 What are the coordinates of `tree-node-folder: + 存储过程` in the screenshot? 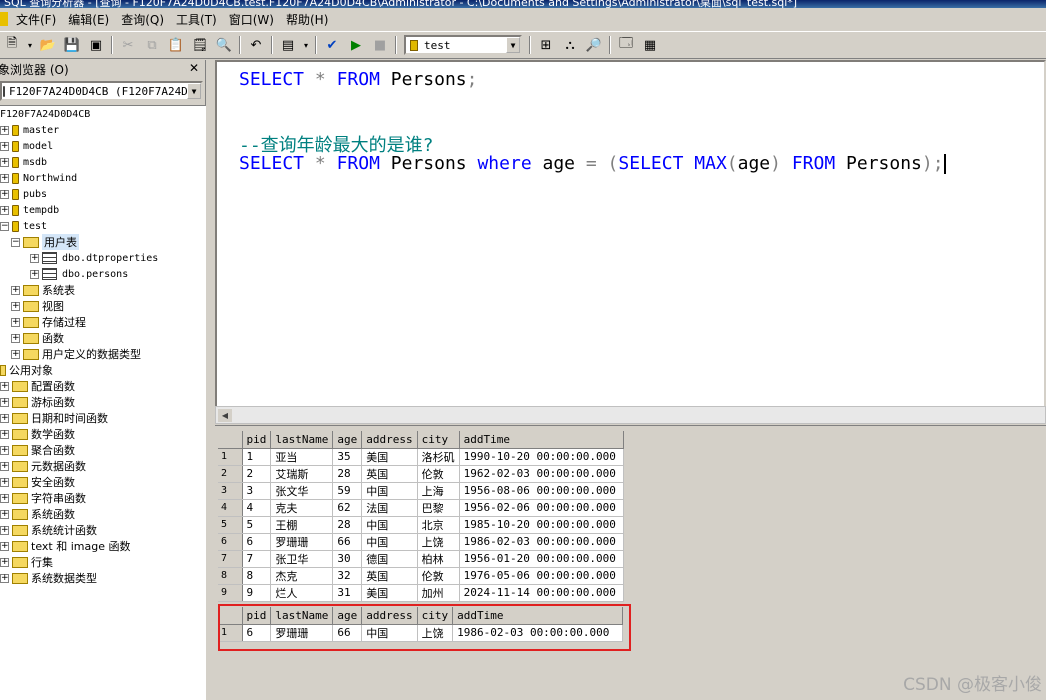 It's located at (48, 322).